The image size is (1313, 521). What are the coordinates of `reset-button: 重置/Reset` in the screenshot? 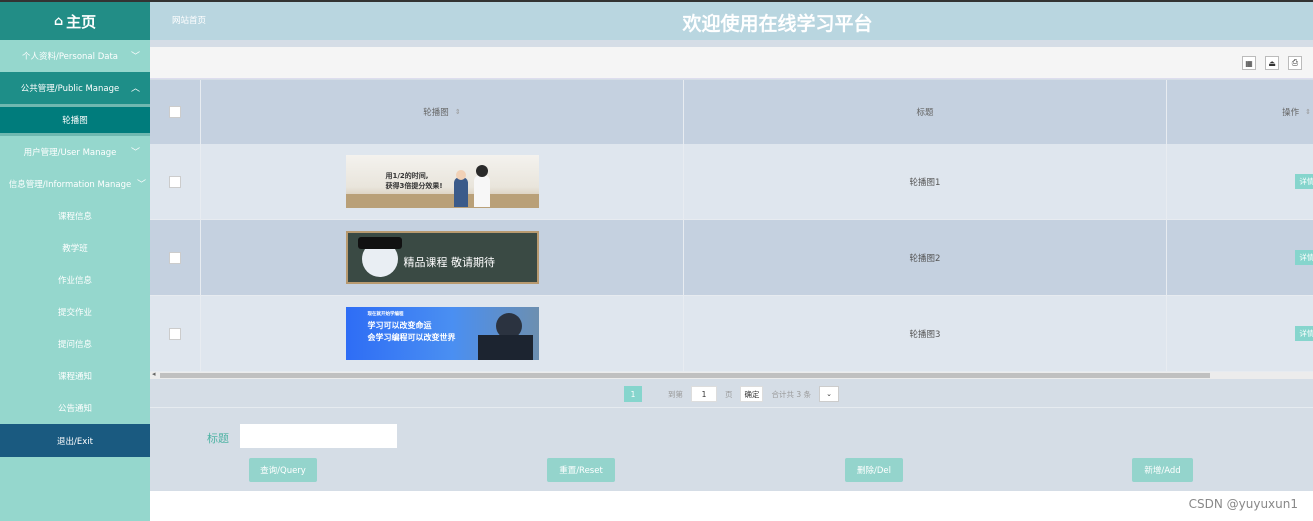 It's located at (581, 470).